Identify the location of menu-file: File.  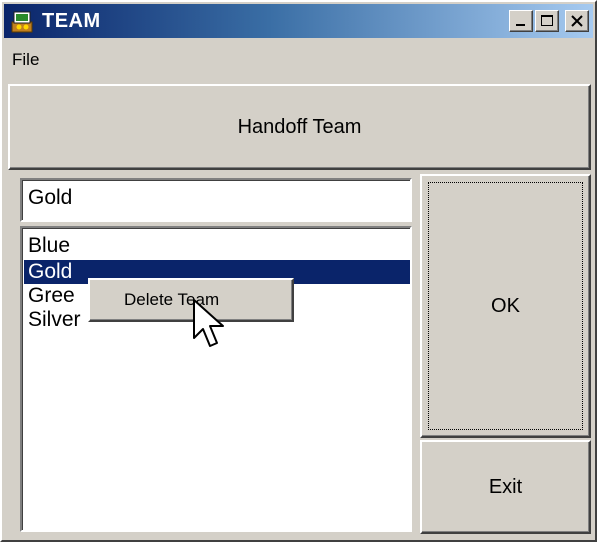
(25, 60).